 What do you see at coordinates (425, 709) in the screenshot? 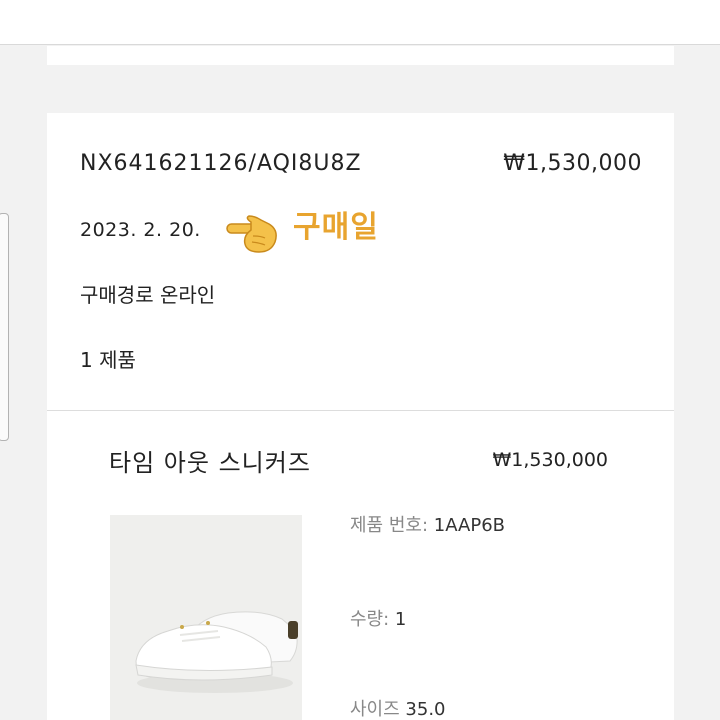
I see `size-value: 35.0` at bounding box center [425, 709].